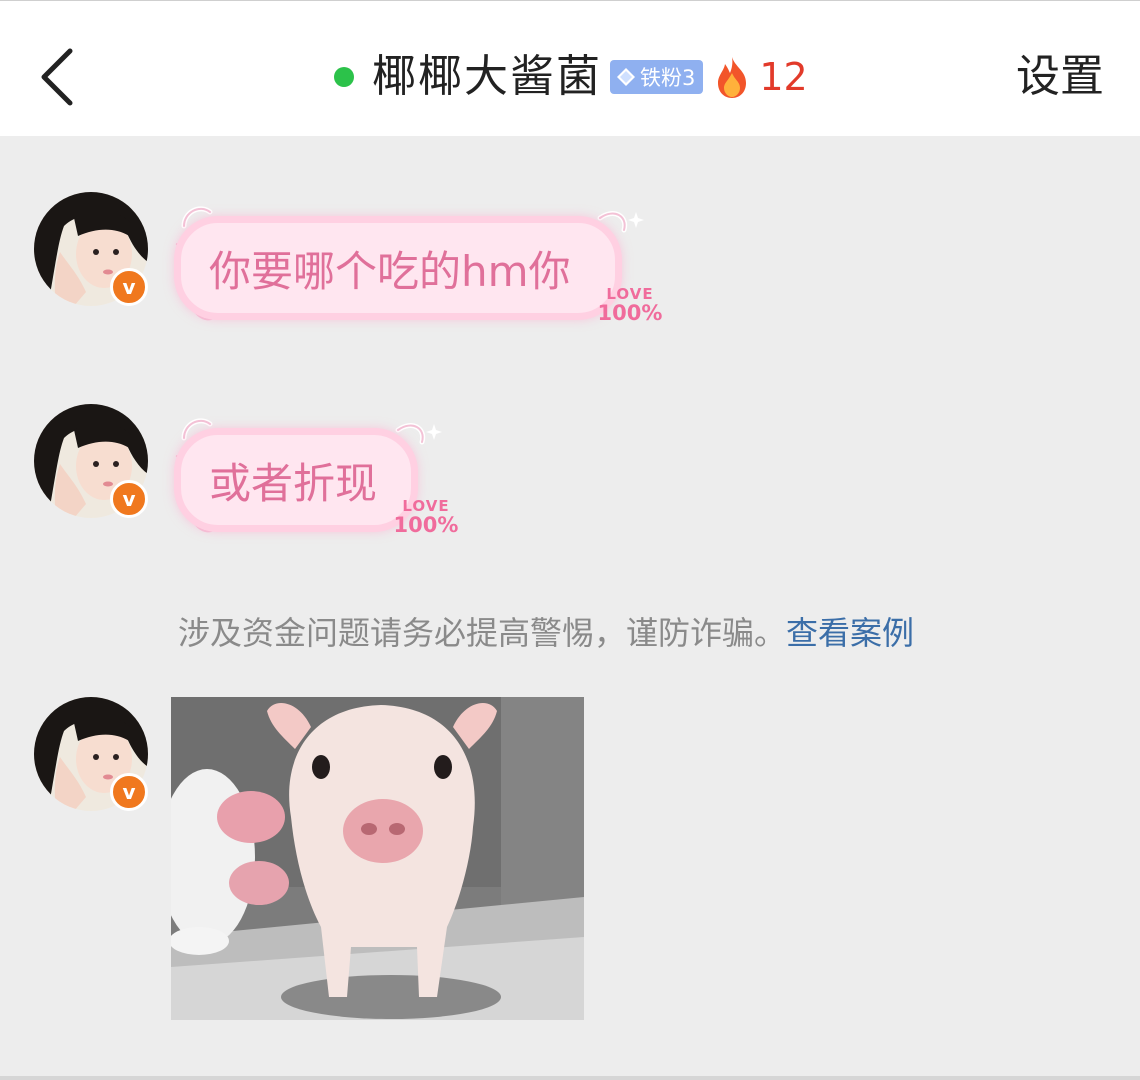  I want to click on fraud-warning-text: 涉及资金问题请务必提高警惕，谨防诈骗。, so click(482, 633).